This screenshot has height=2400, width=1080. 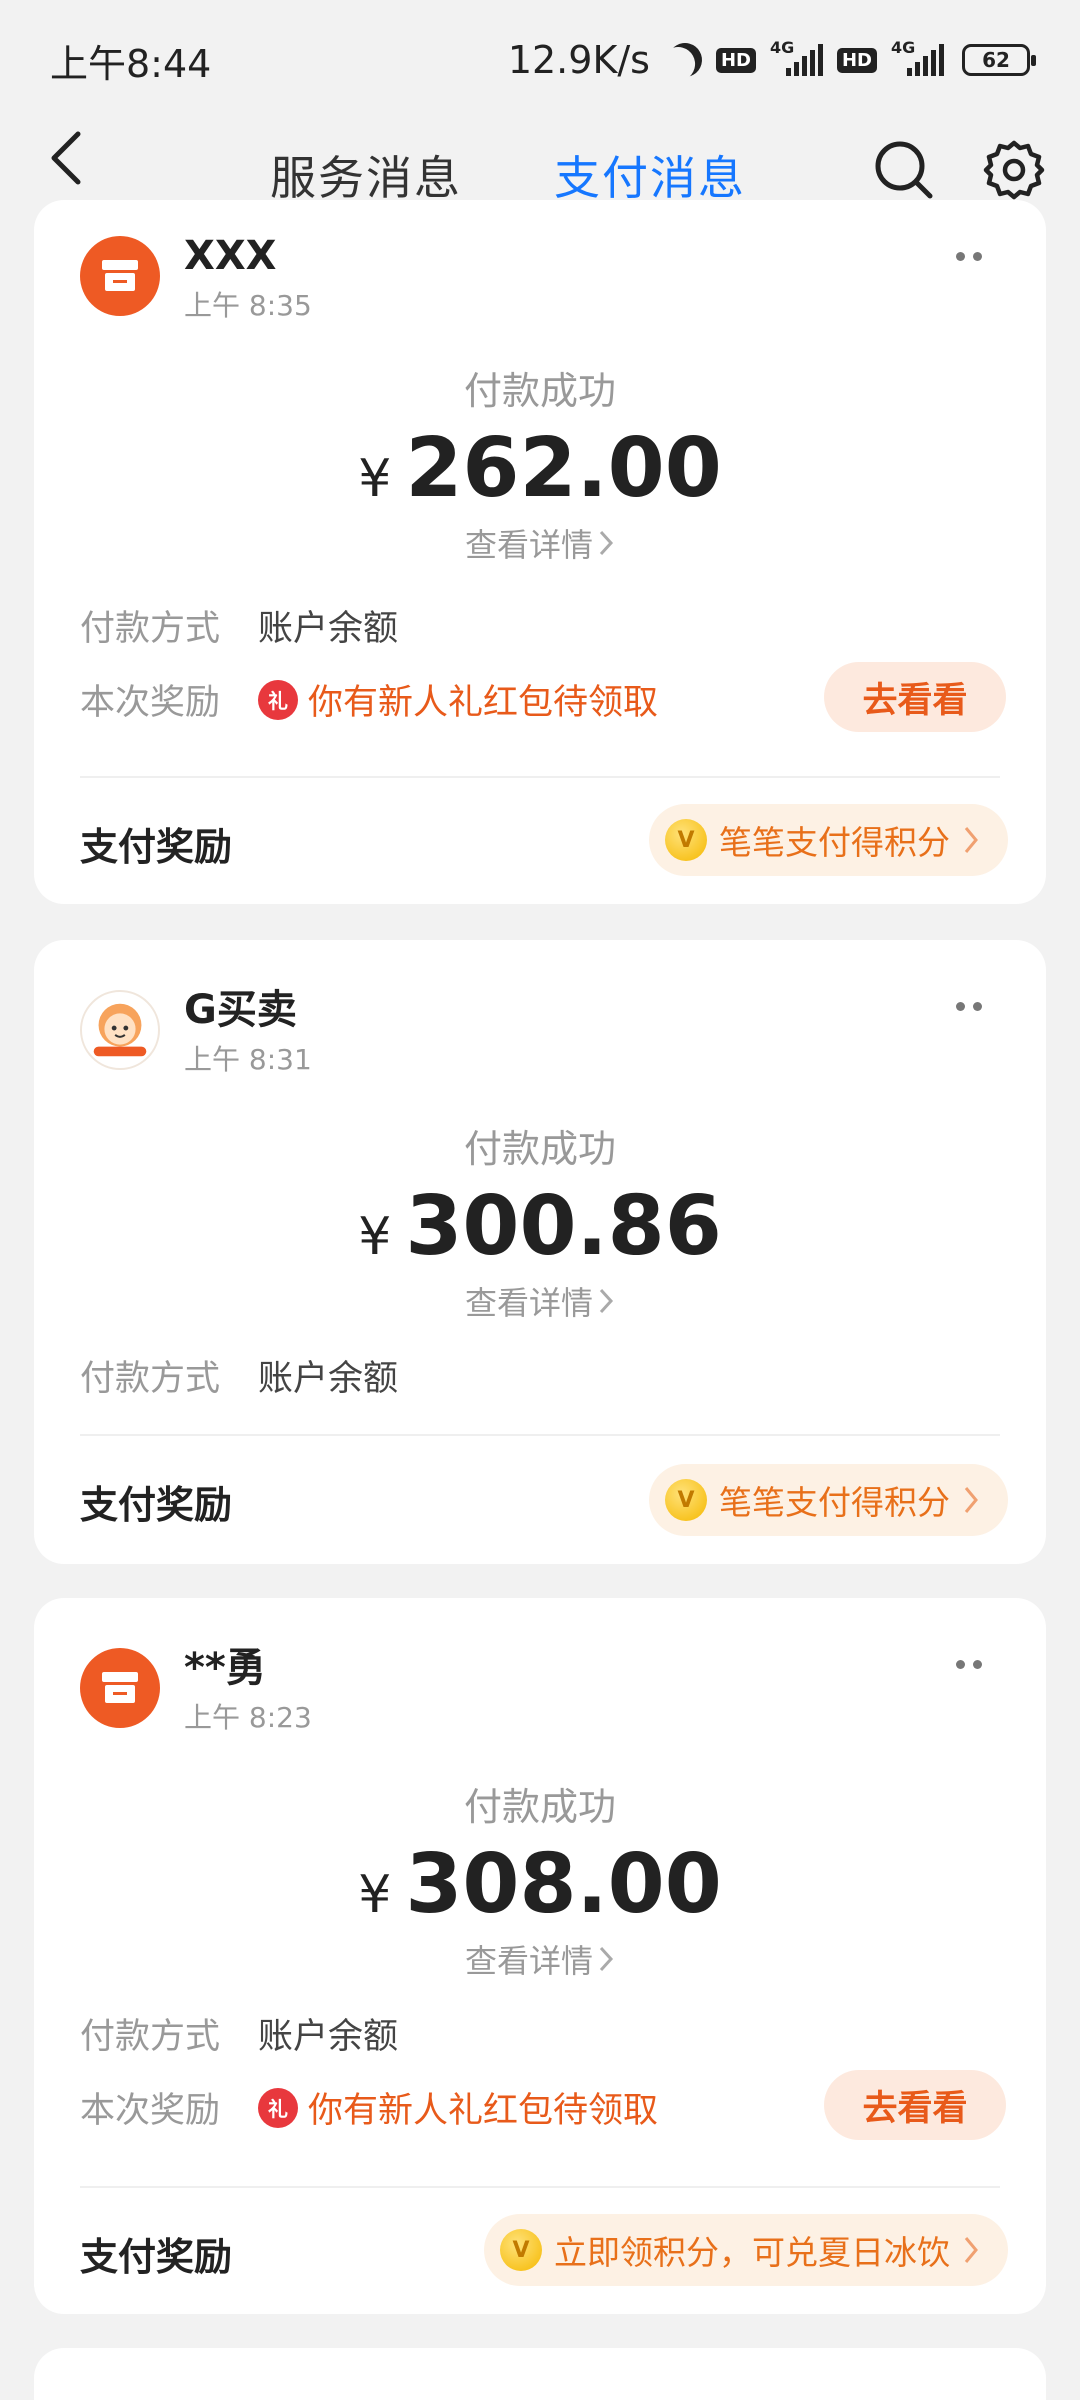 I want to click on moon-icon, so click(x=685, y=60).